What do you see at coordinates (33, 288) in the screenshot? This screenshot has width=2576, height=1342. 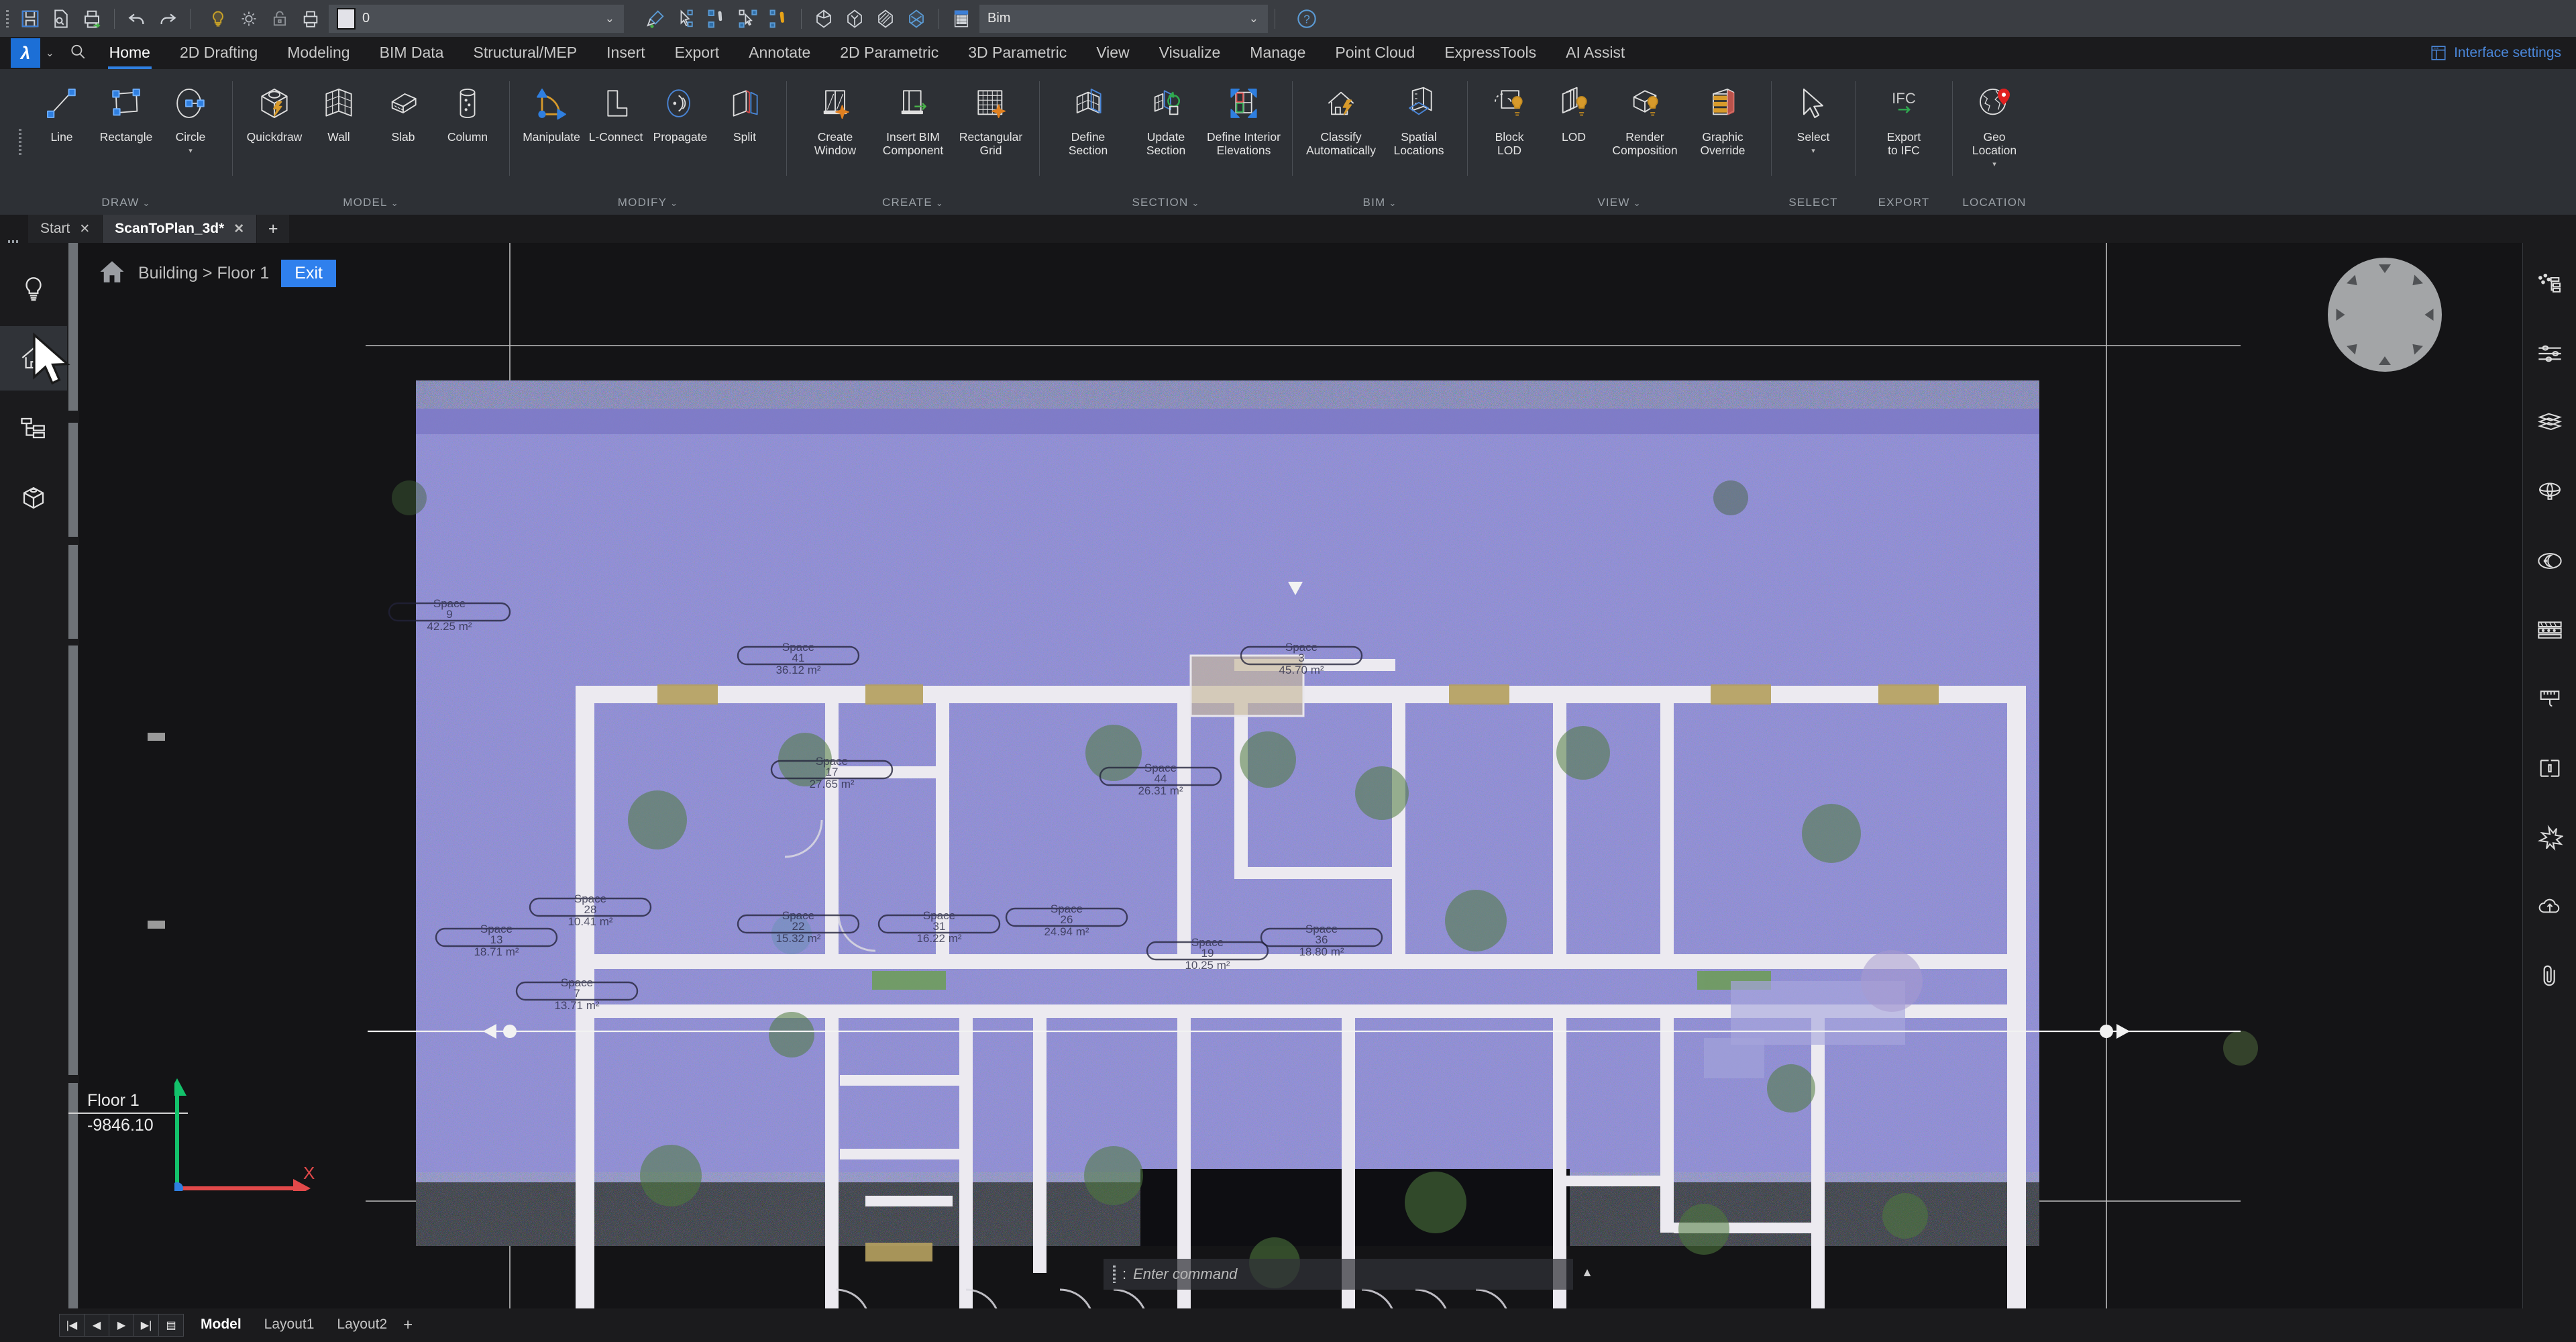 I see `sidebar-item-lookfrom` at bounding box center [33, 288].